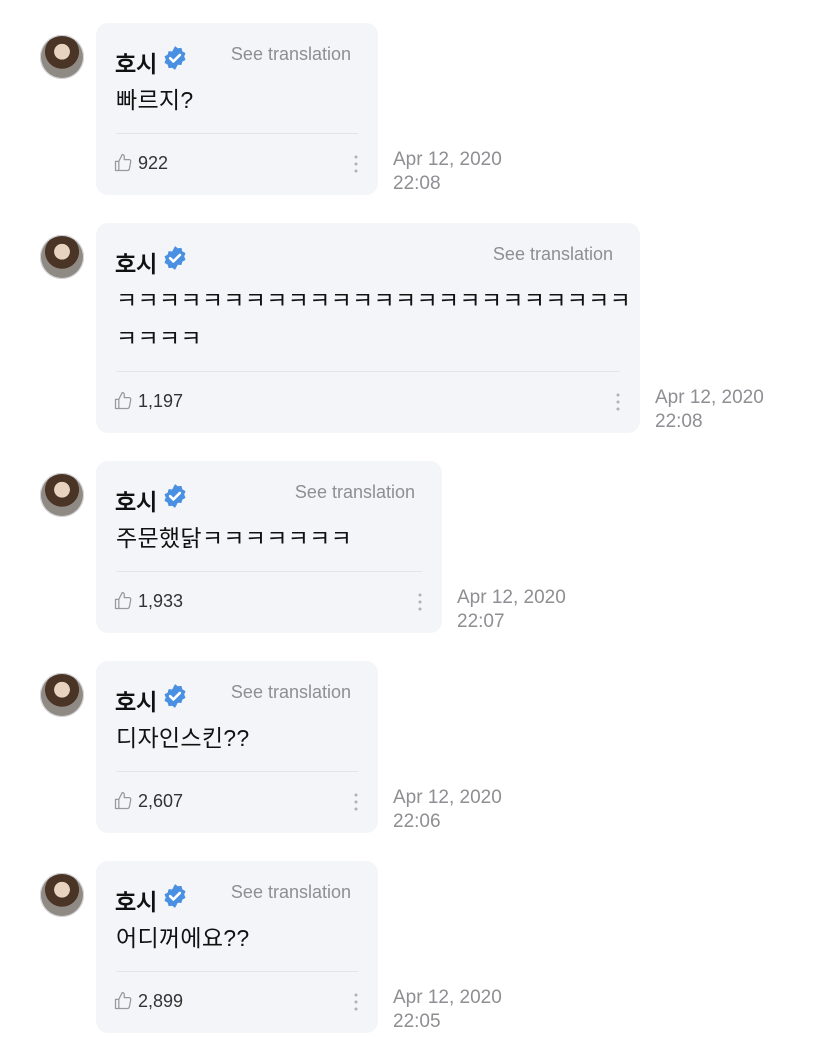  What do you see at coordinates (511, 610) in the screenshot?
I see `timestamp: Apr 12, 2020 22:07` at bounding box center [511, 610].